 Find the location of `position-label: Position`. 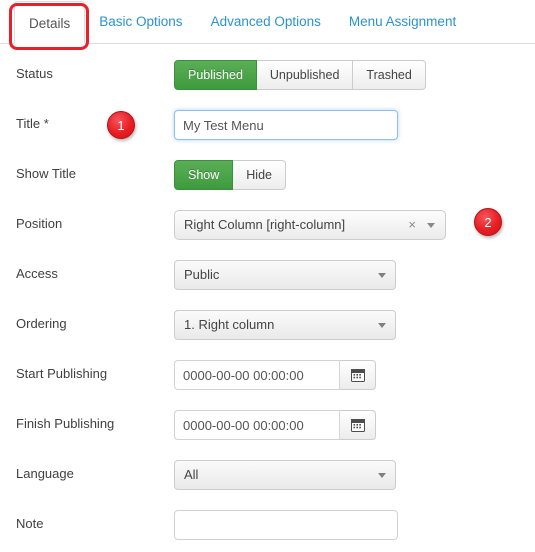

position-label: Position is located at coordinates (39, 223).